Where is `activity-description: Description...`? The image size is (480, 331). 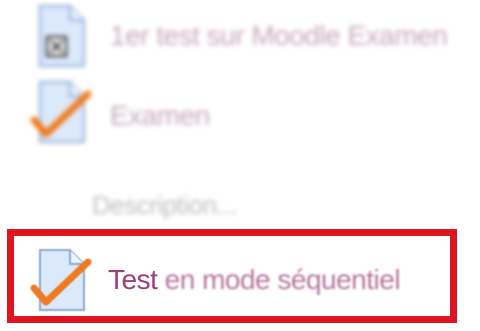 activity-description: Description... is located at coordinates (164, 205).